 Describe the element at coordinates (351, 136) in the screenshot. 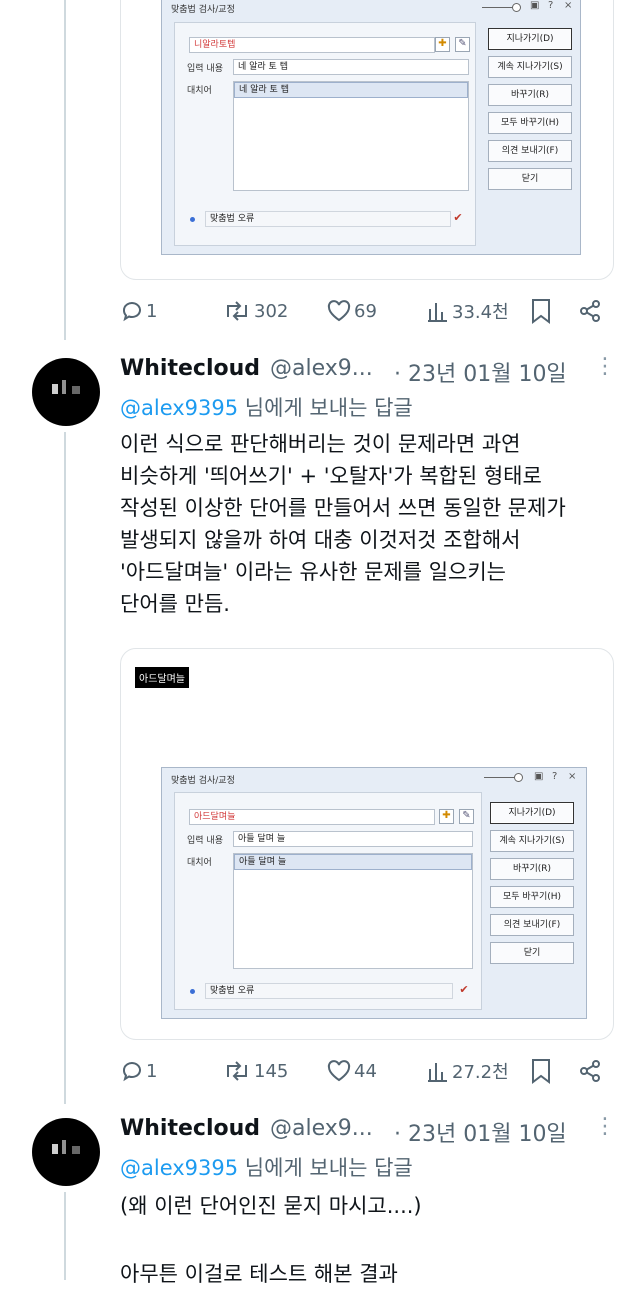

I see `replace-list: 네 알라 토 텝` at that location.